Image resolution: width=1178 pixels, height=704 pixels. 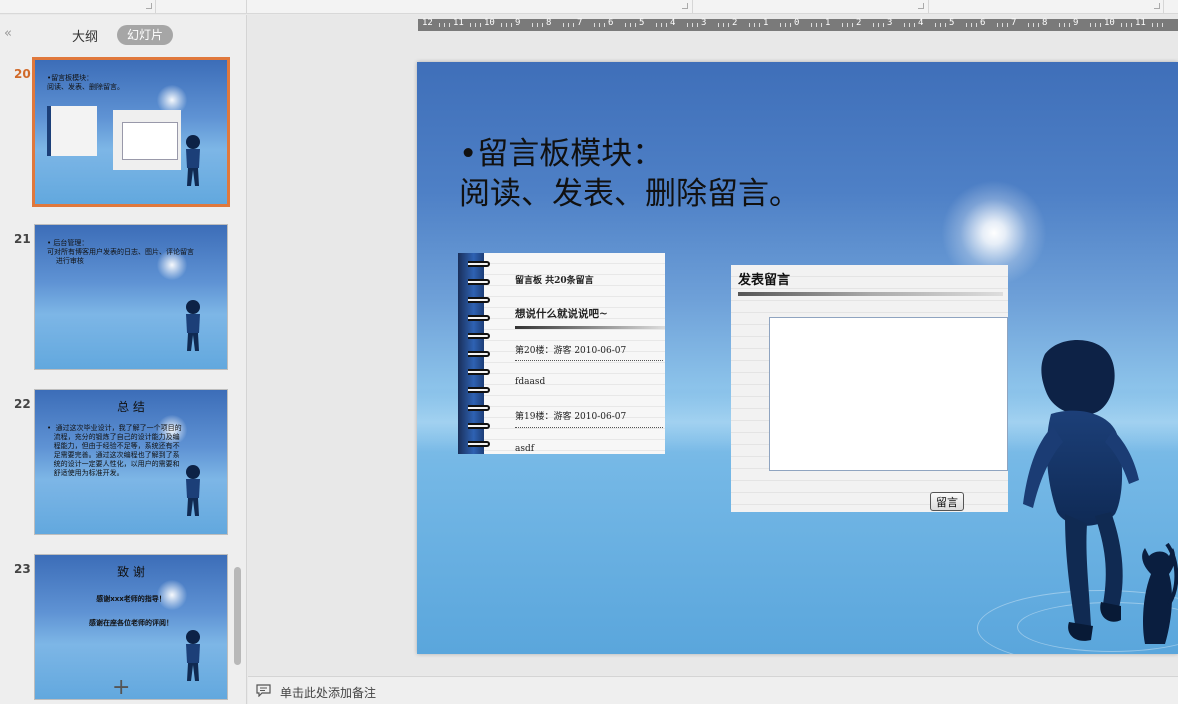 I want to click on double-chevron-left-icon: «, so click(x=8, y=34).